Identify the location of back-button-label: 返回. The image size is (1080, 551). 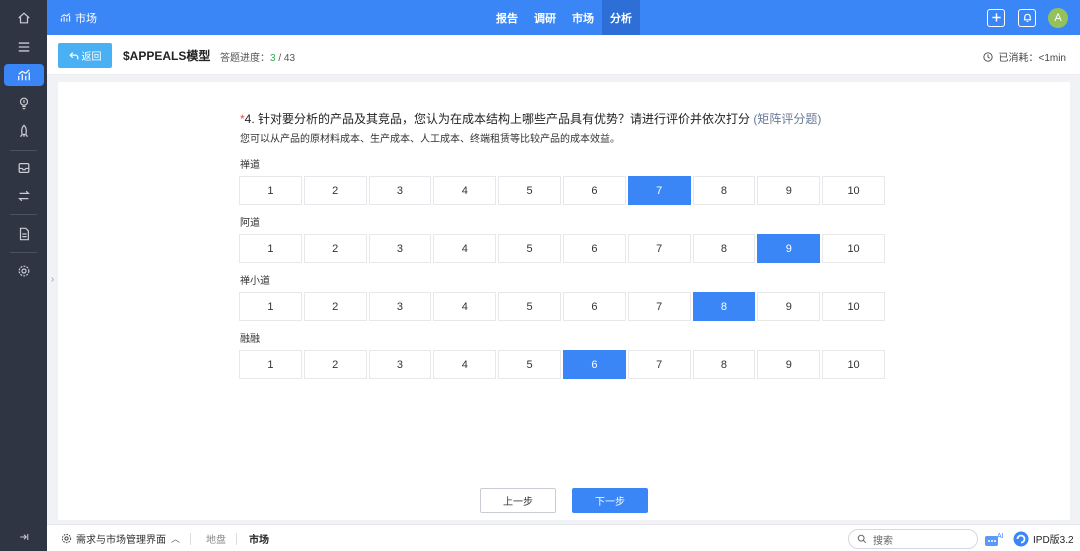
(91, 57).